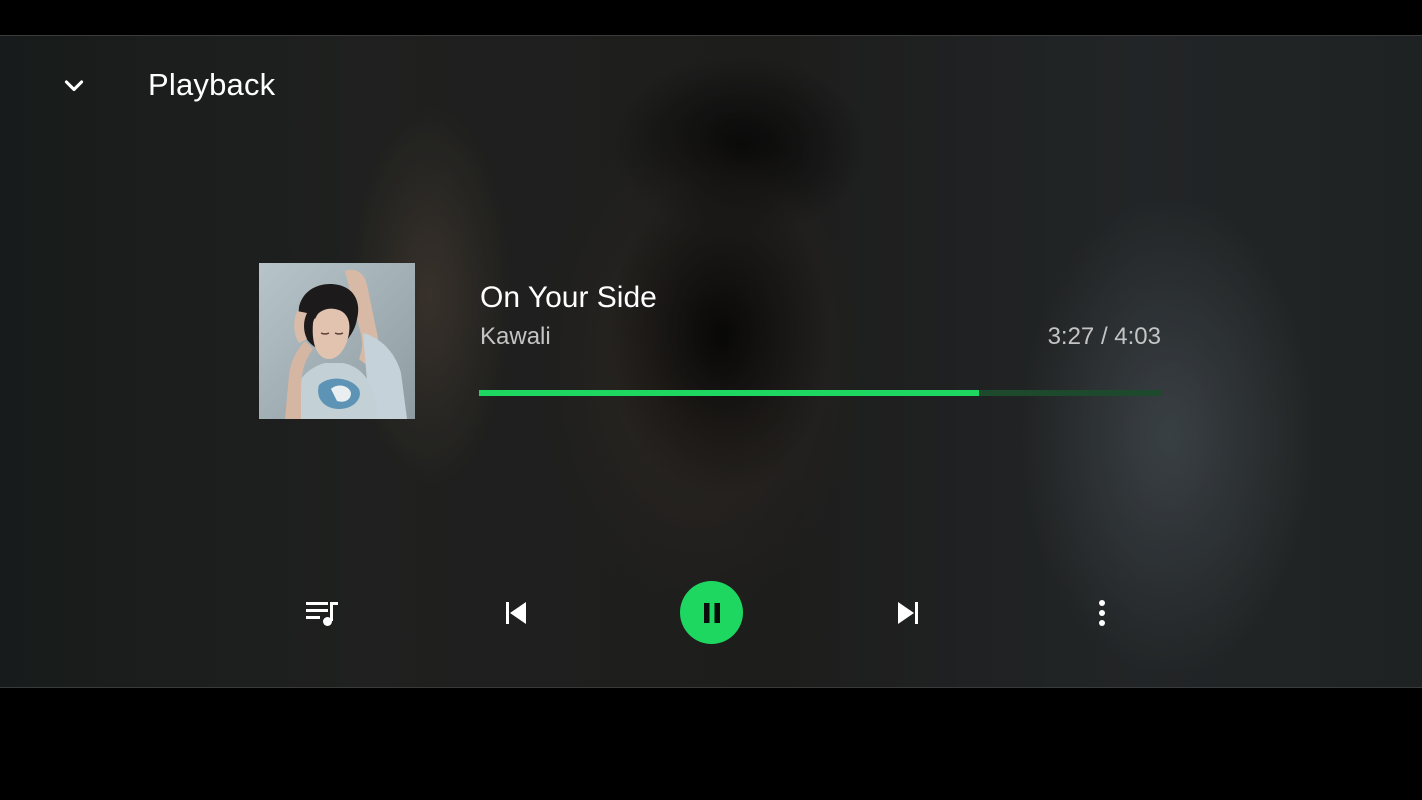 This screenshot has height=800, width=1422. I want to click on bottom-system-bar, so click(711, 744).